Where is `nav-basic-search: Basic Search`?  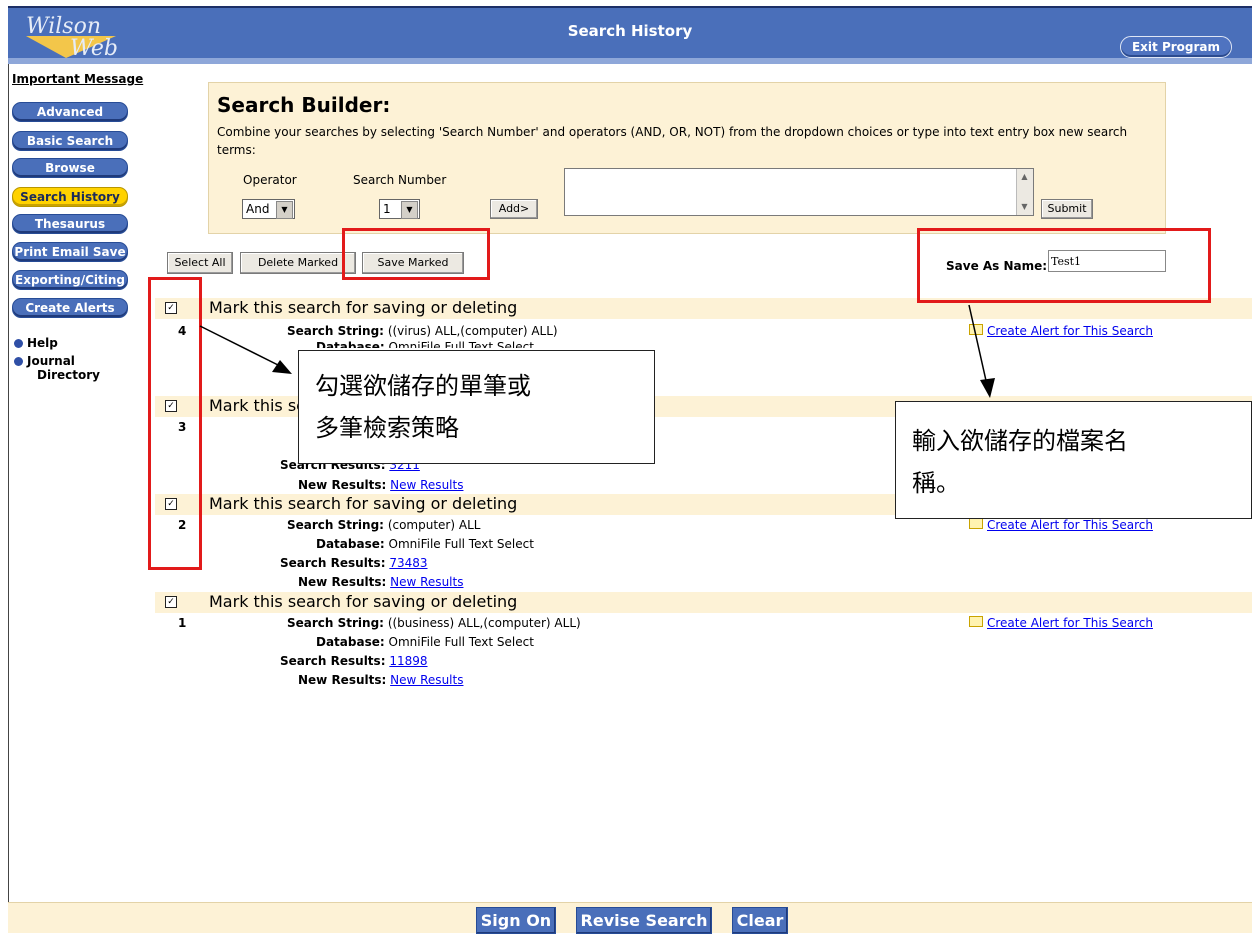
nav-basic-search: Basic Search is located at coordinates (70, 141).